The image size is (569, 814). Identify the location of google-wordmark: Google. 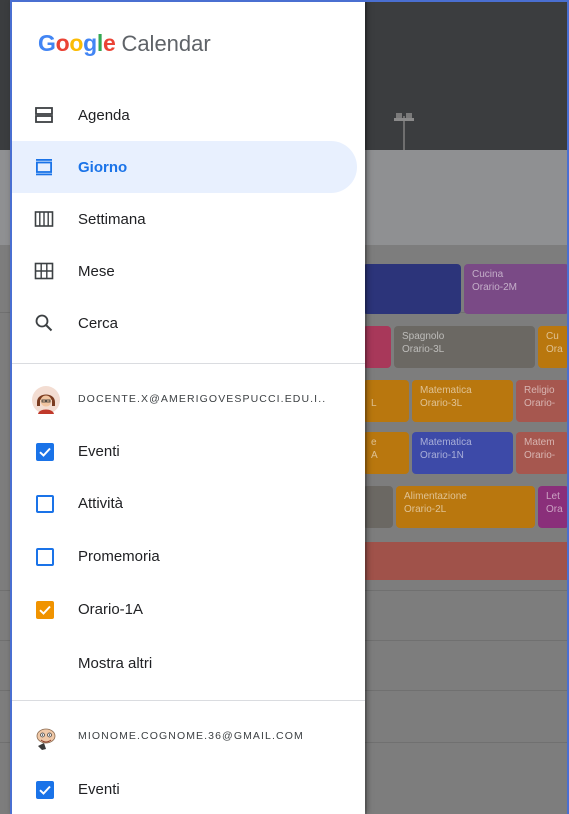
(77, 43).